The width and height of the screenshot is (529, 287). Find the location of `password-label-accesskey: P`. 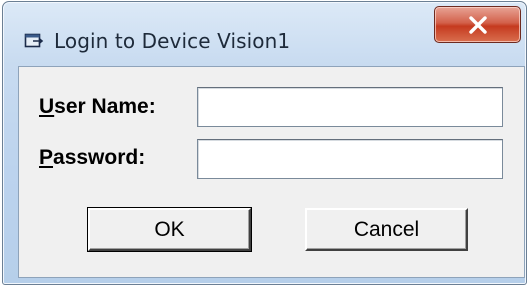

password-label-accesskey: P is located at coordinates (46, 157).